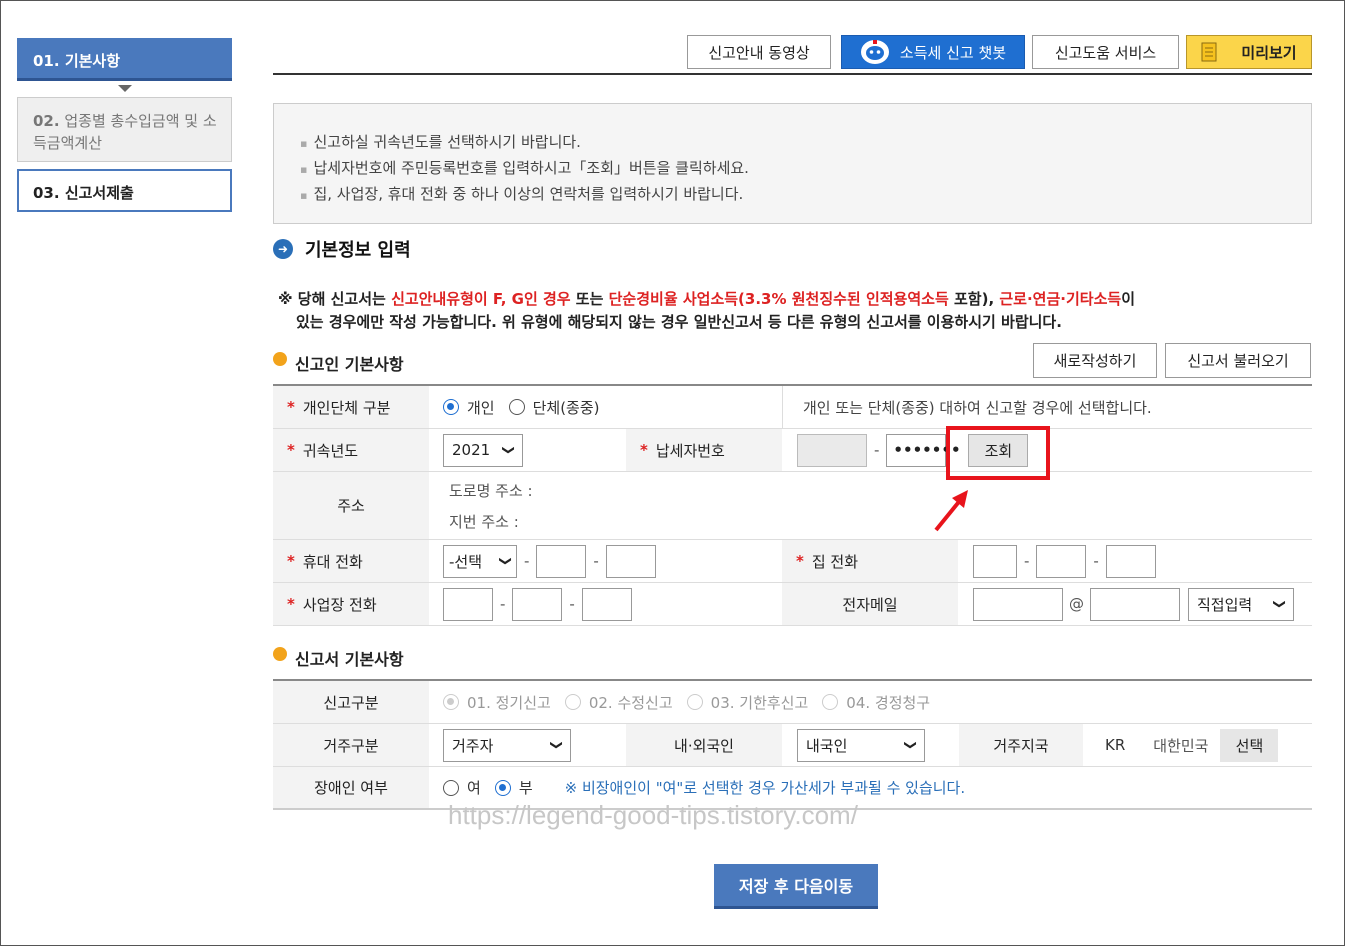  What do you see at coordinates (1076, 604) in the screenshot?
I see `email-at: @` at bounding box center [1076, 604].